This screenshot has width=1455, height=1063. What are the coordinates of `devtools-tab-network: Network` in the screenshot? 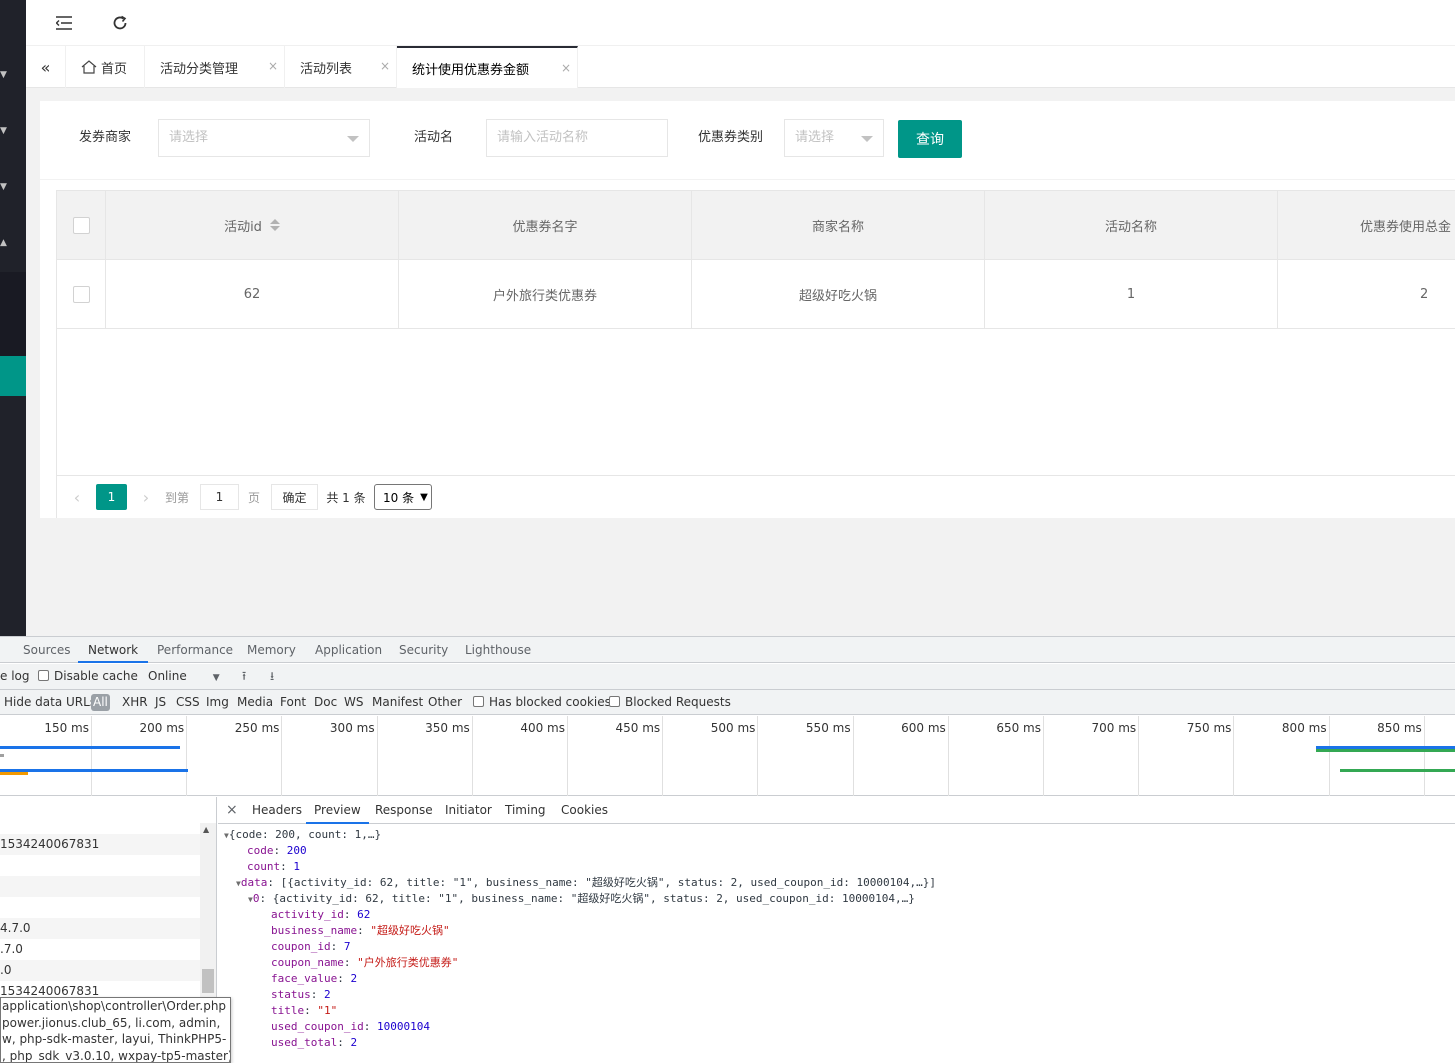 It's located at (113, 650).